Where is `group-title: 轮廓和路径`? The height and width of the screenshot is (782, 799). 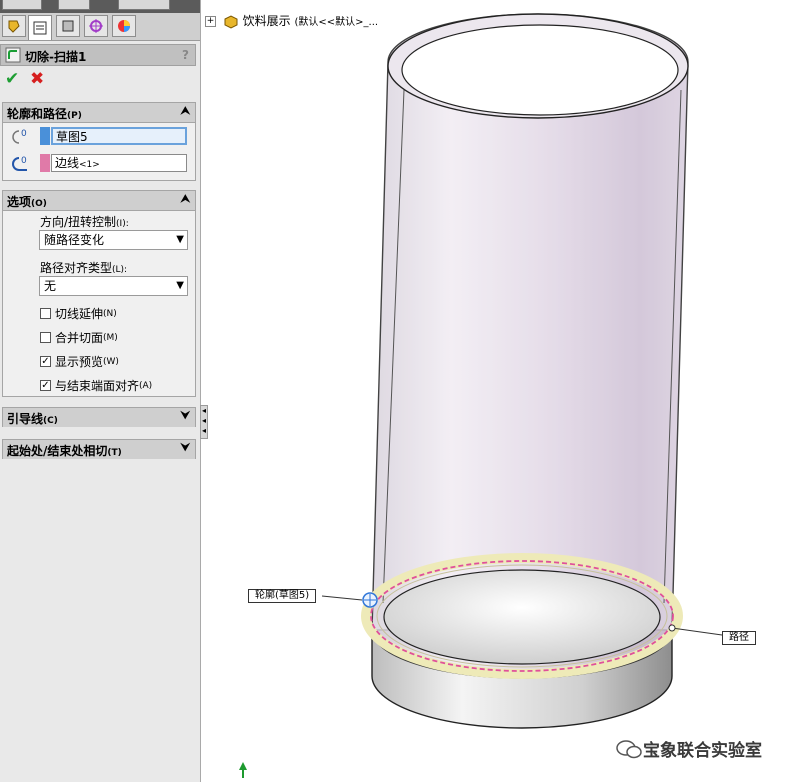 group-title: 轮廓和路径 is located at coordinates (37, 114).